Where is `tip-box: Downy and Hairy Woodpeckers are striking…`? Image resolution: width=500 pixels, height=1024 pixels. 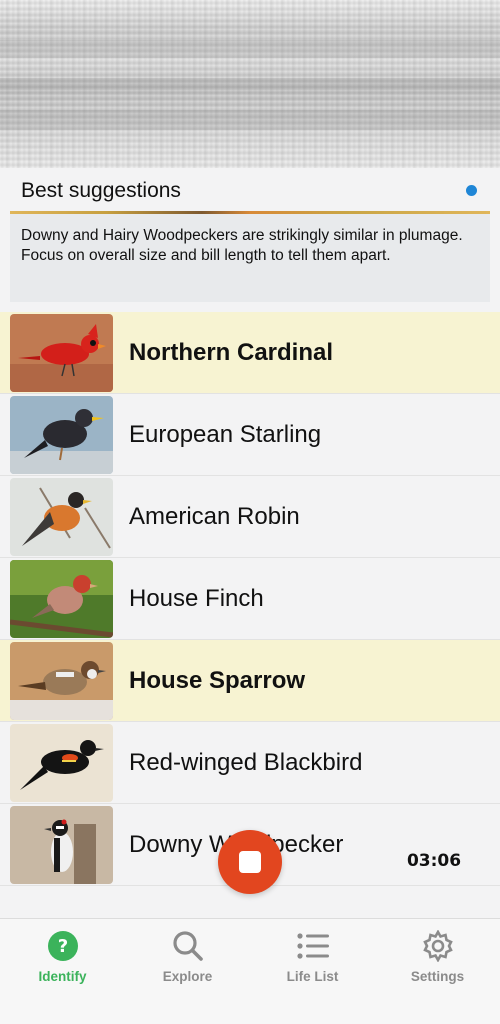
tip-box: Downy and Hairy Woodpeckers are striking… is located at coordinates (250, 258).